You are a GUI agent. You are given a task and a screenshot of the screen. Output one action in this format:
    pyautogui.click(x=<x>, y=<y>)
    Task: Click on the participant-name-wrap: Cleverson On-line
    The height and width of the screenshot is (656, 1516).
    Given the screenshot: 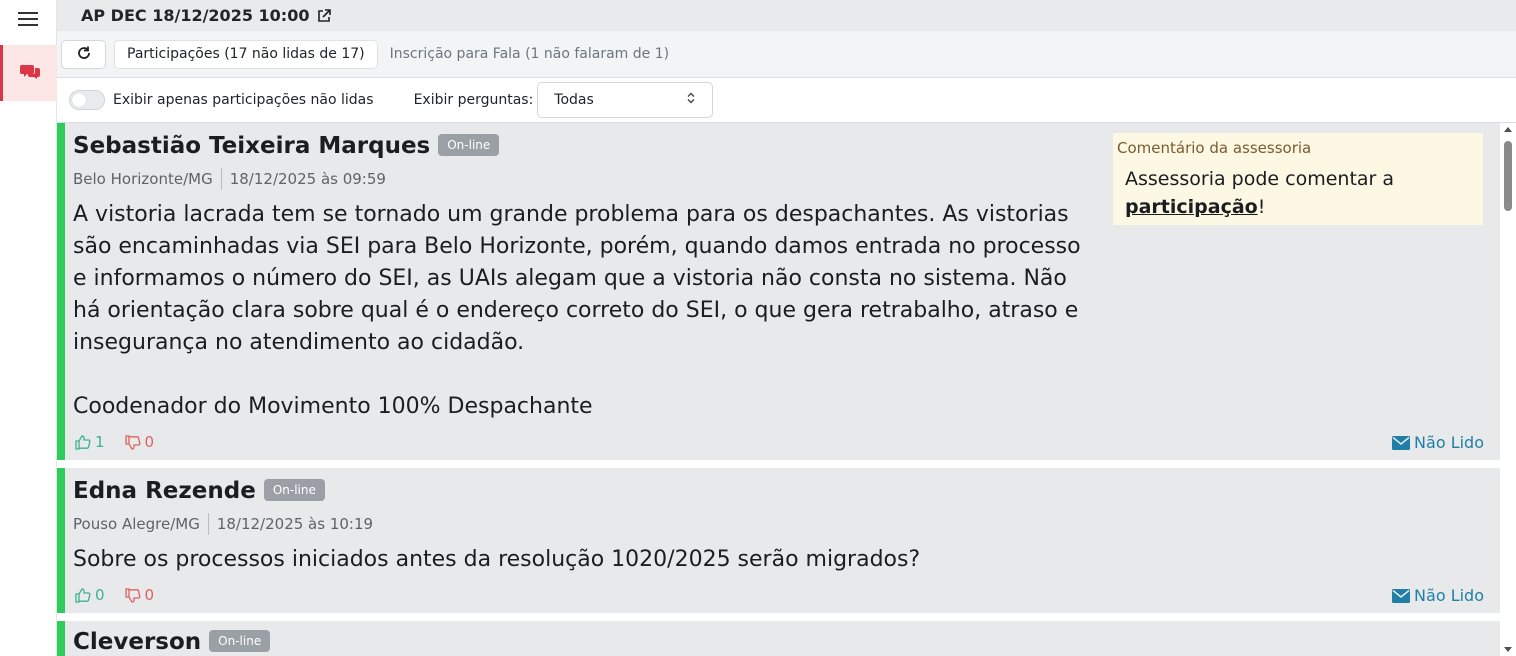 What is the action you would take?
    pyautogui.click(x=172, y=642)
    